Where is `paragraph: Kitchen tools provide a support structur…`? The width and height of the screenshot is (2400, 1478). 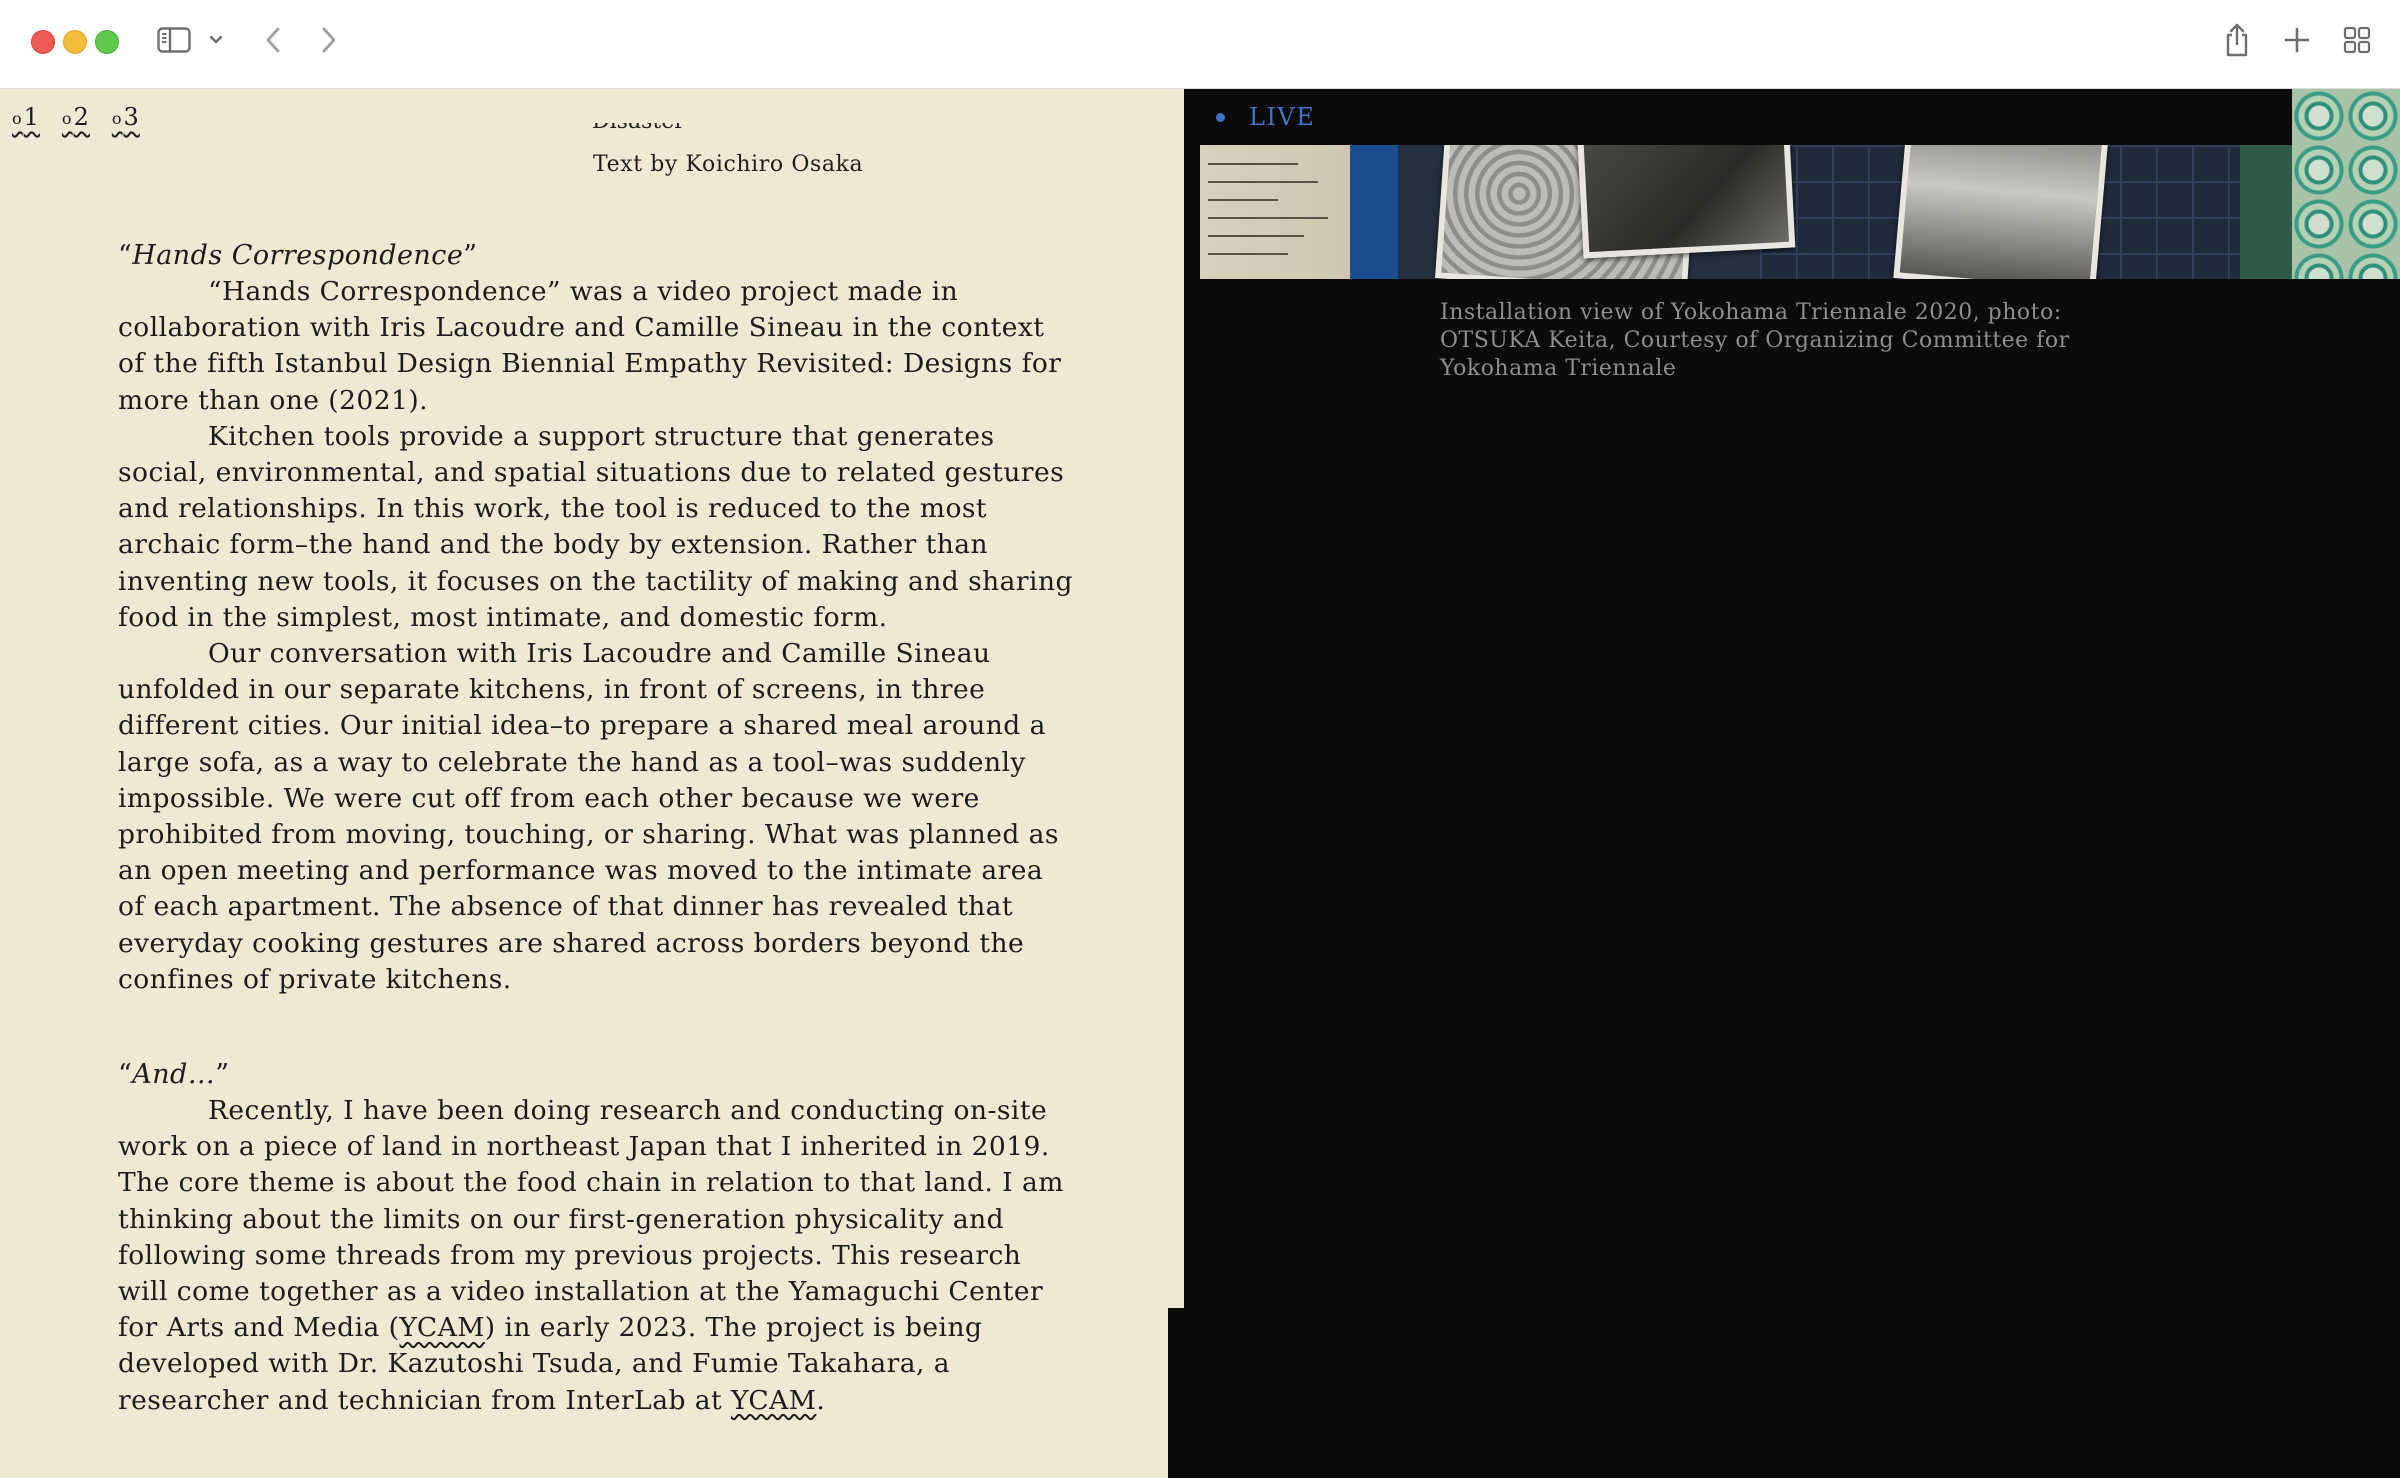 paragraph: Kitchen tools provide a support structur… is located at coordinates (595, 526).